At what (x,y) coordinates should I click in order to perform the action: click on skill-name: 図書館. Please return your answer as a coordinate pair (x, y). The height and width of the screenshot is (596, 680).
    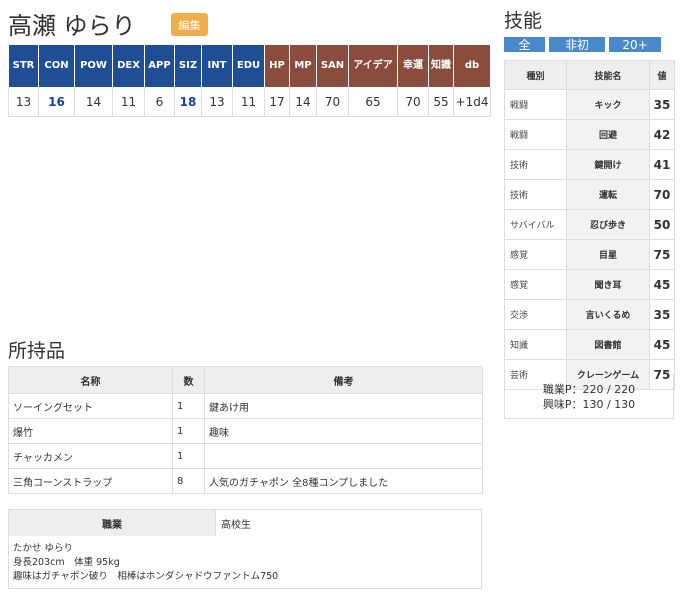
    Looking at the image, I should click on (608, 344).